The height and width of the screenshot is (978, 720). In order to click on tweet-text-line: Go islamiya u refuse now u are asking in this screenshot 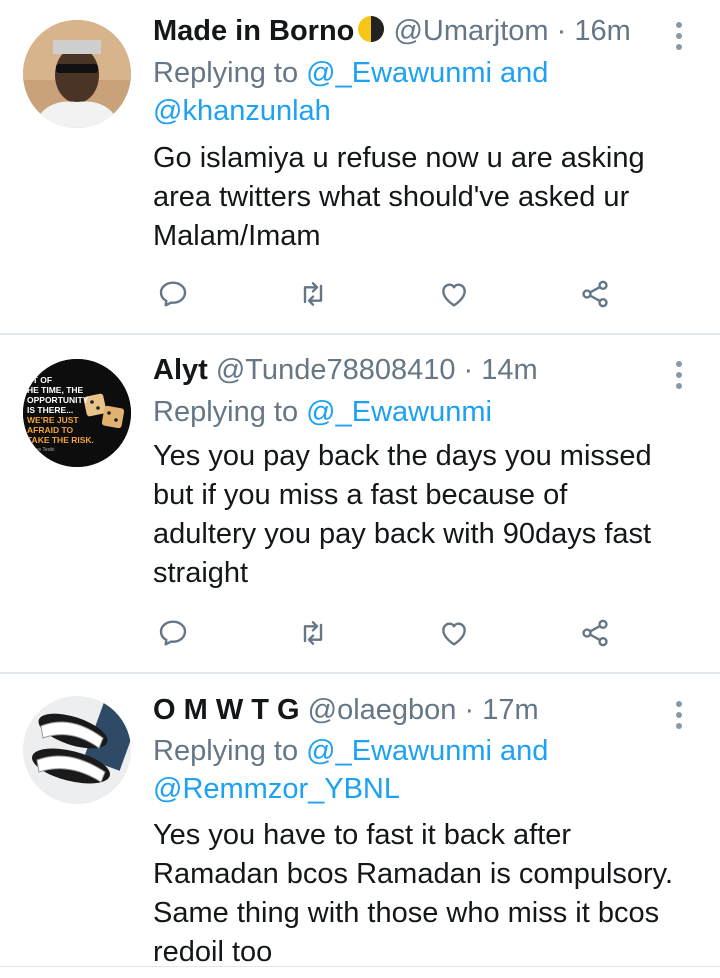, I will do `click(399, 158)`.